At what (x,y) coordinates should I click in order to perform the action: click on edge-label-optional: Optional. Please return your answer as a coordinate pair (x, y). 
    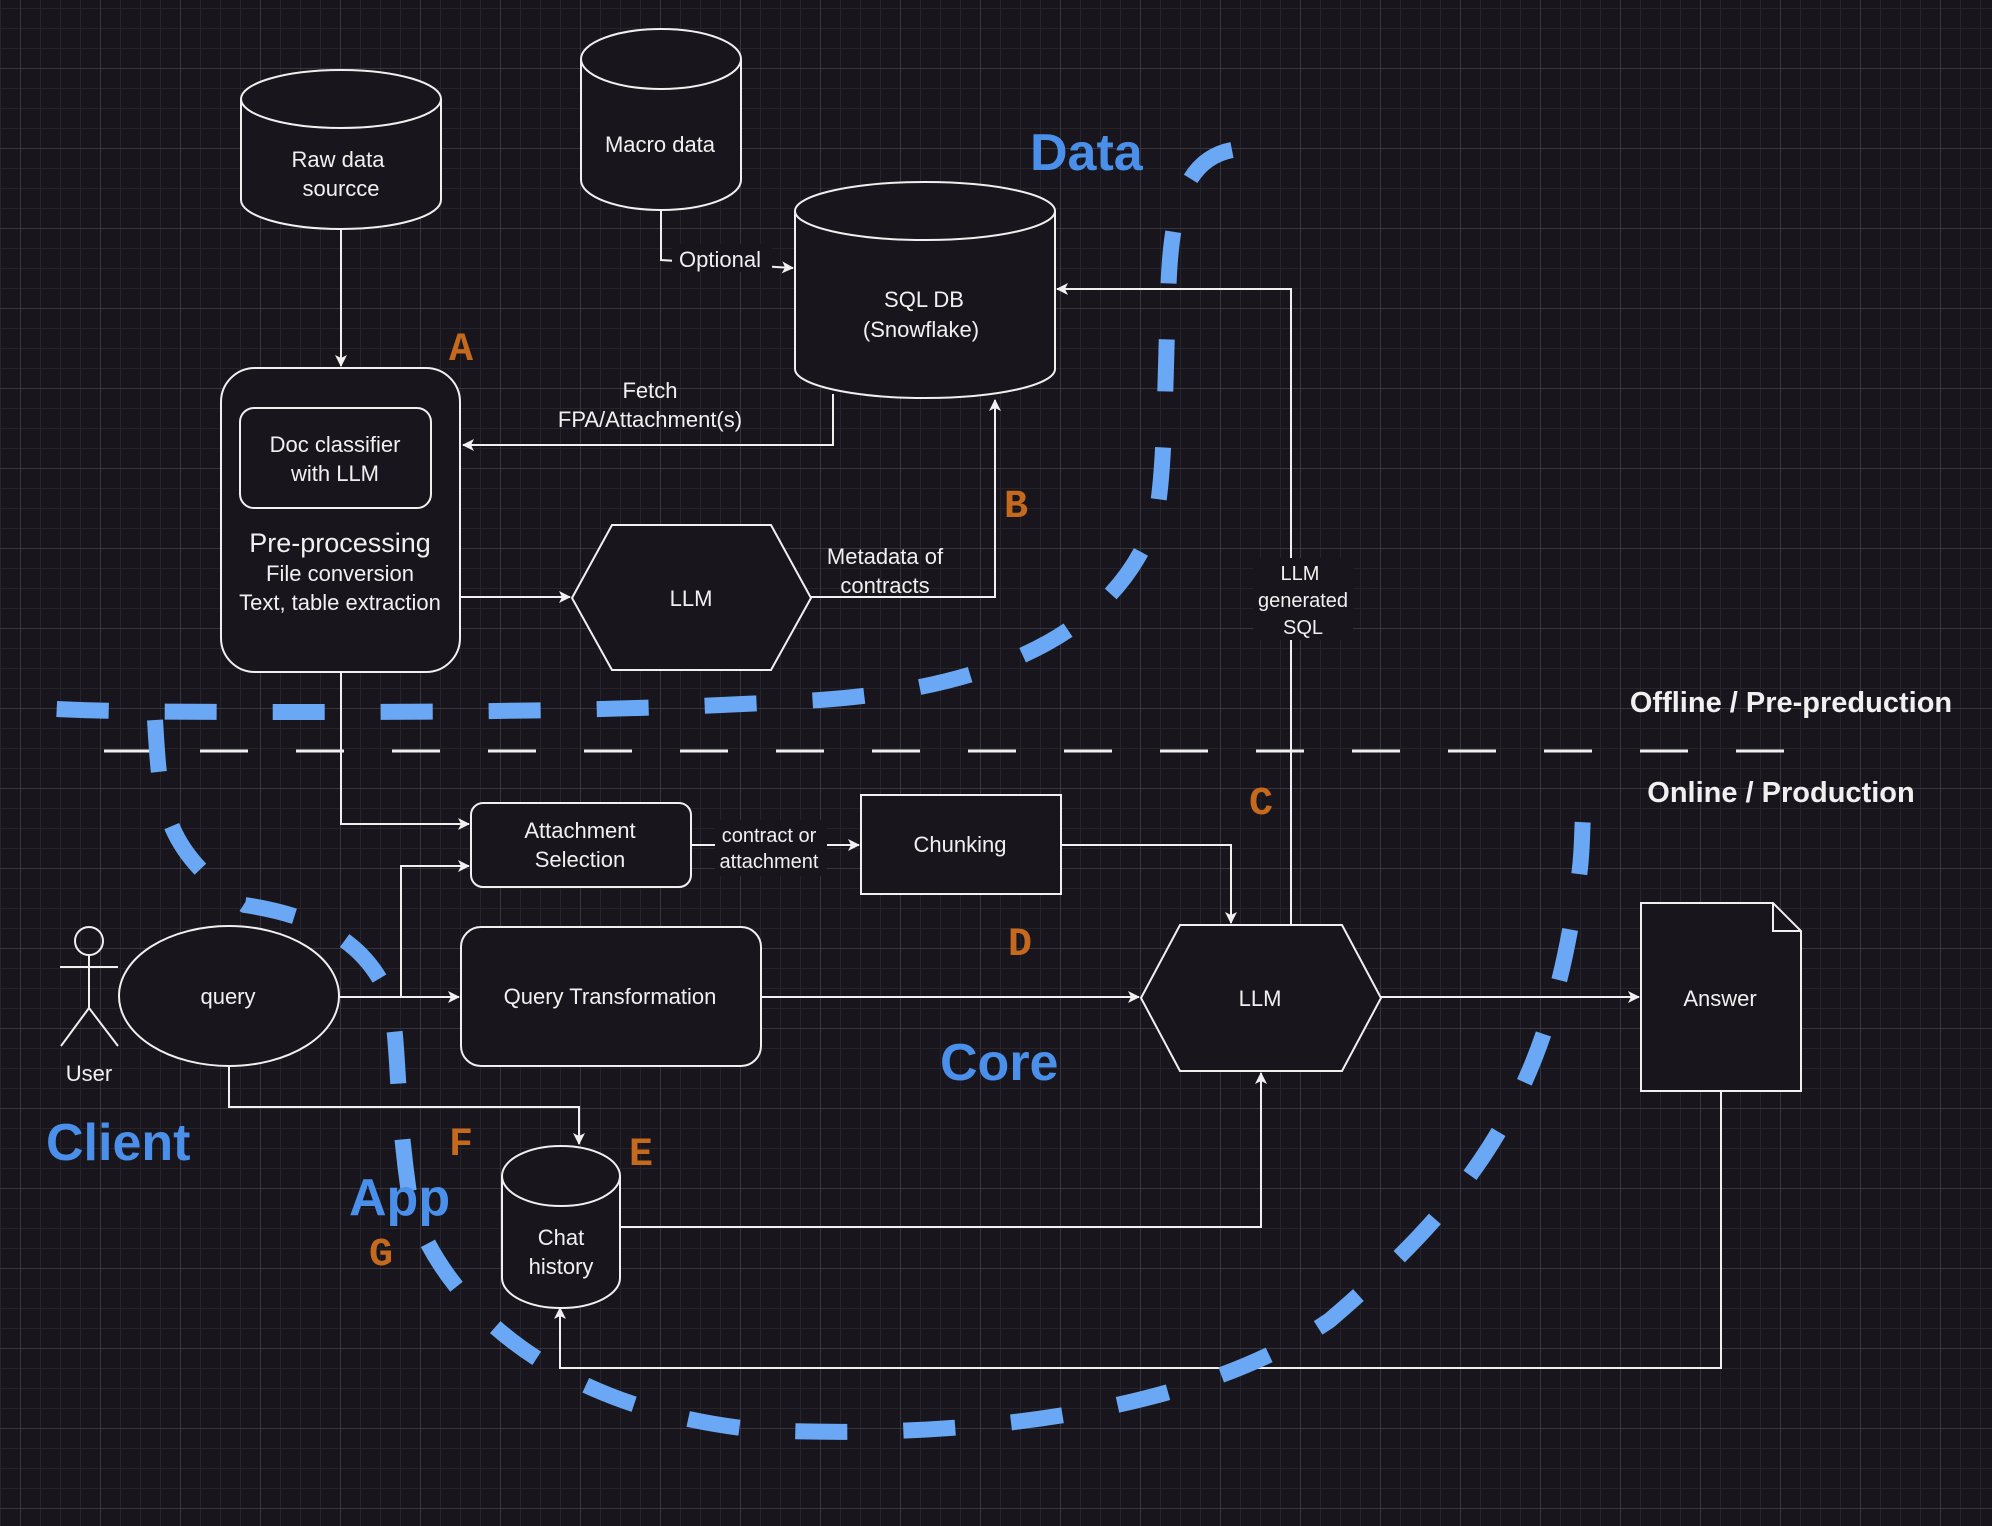
    Looking at the image, I should click on (720, 259).